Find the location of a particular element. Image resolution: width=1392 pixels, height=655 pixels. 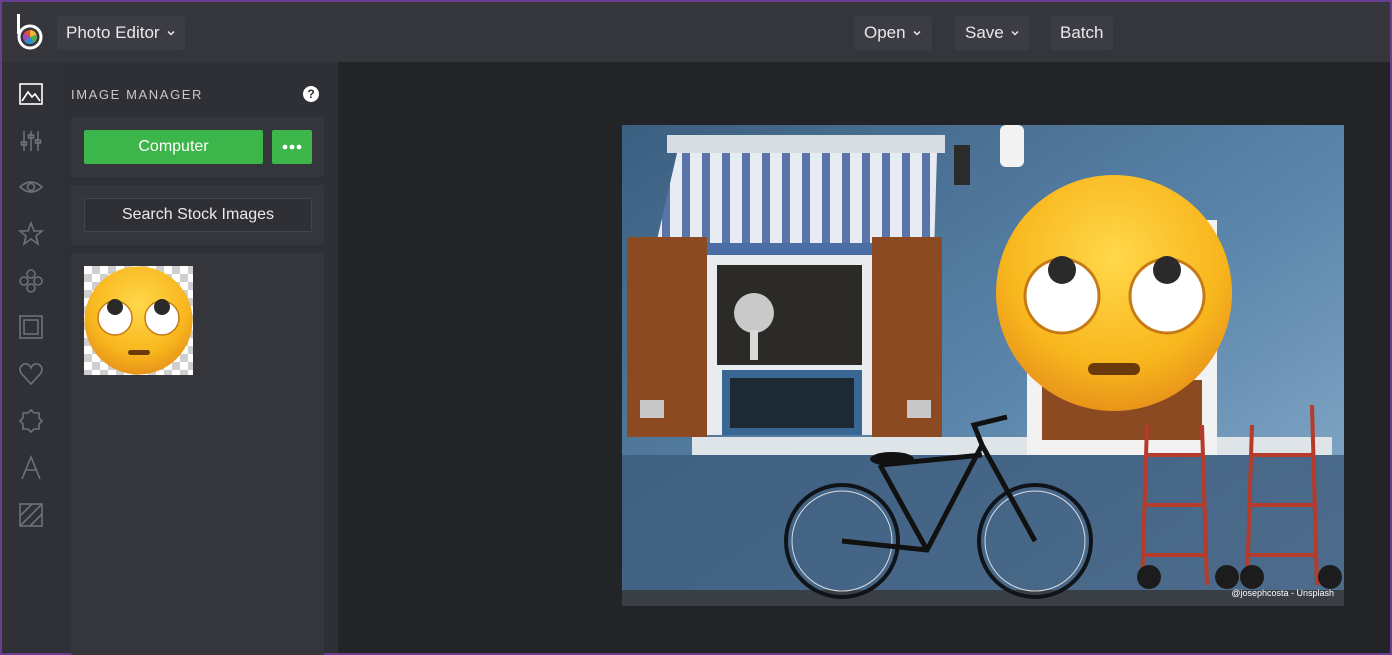

eye-icon is located at coordinates (31, 187).